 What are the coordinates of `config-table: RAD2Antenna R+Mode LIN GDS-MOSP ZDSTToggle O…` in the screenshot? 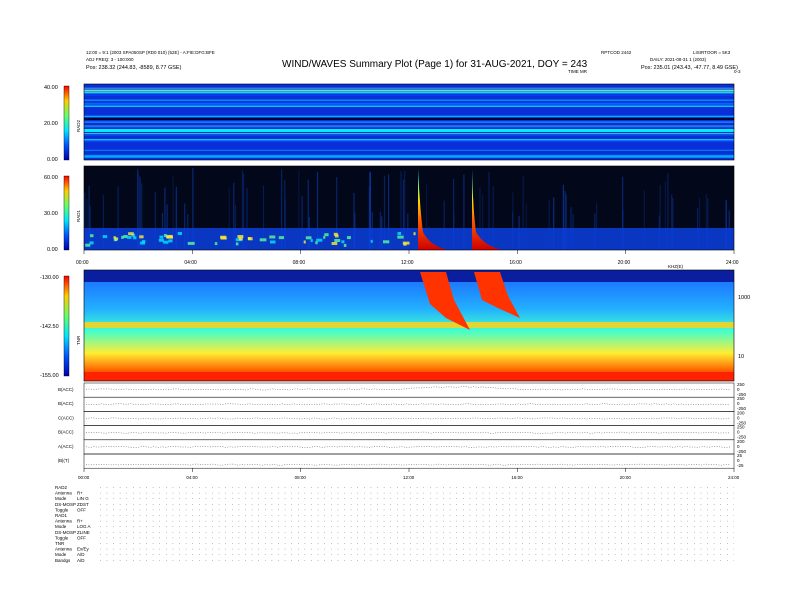 It's located at (394, 524).